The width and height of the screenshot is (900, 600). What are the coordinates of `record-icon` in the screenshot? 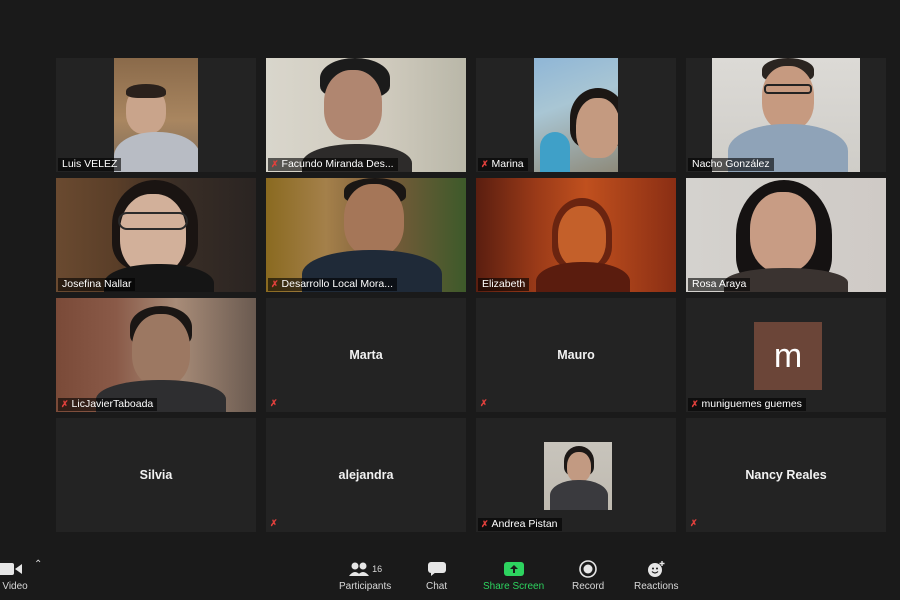 It's located at (588, 569).